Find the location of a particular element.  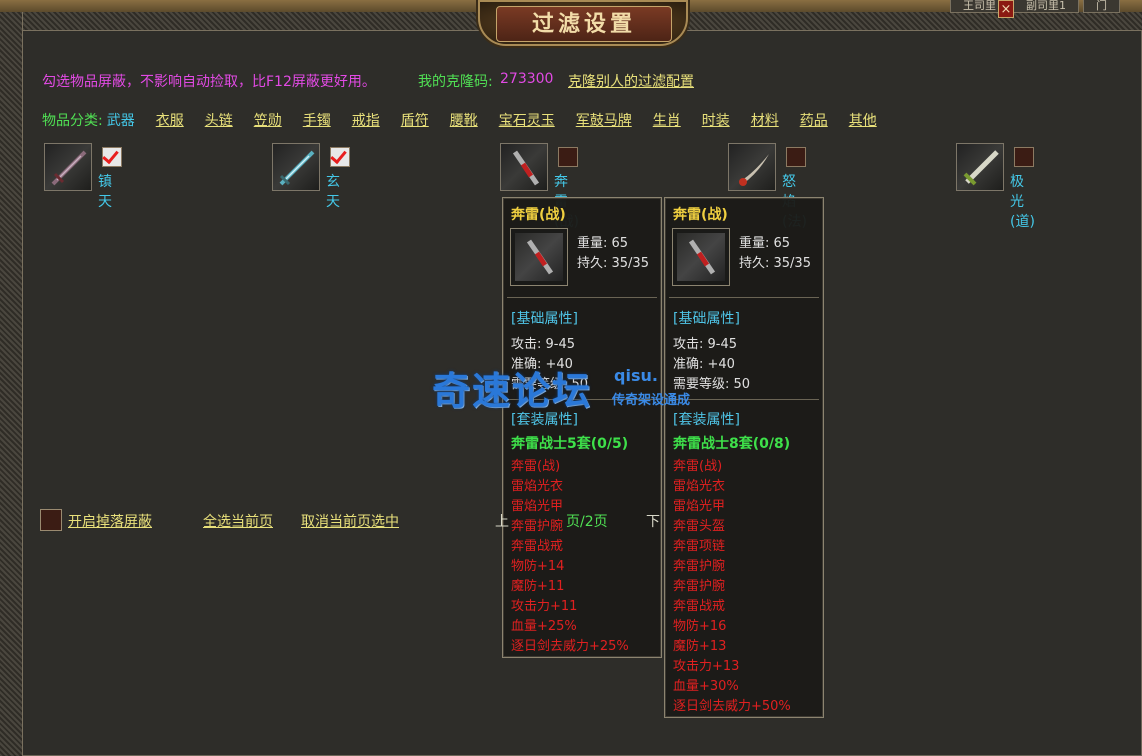

item-name: 极光(道) is located at coordinates (1022, 202).